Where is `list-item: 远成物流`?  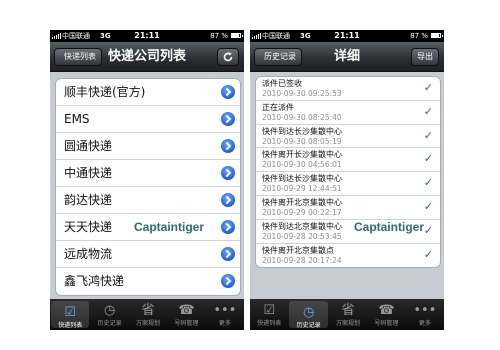
list-item: 远成物流 is located at coordinates (148, 254).